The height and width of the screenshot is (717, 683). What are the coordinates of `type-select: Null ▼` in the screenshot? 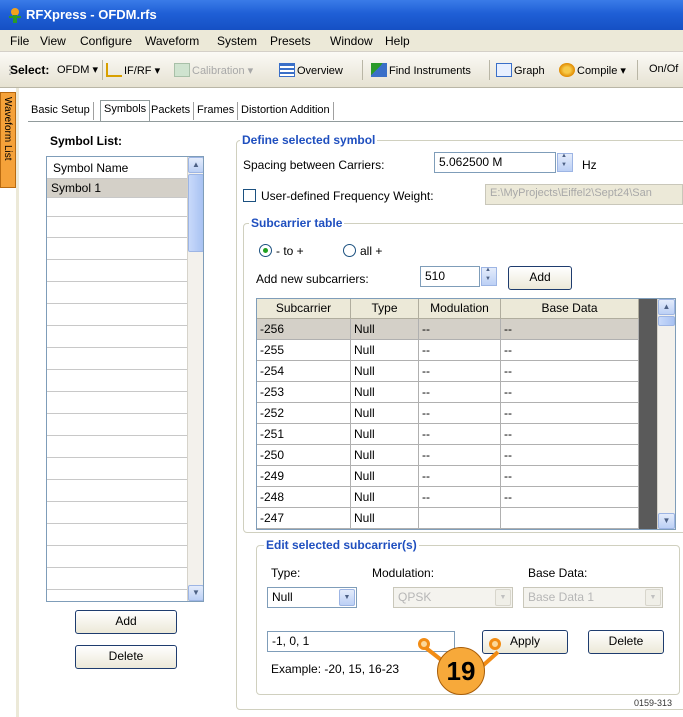 It's located at (312, 597).